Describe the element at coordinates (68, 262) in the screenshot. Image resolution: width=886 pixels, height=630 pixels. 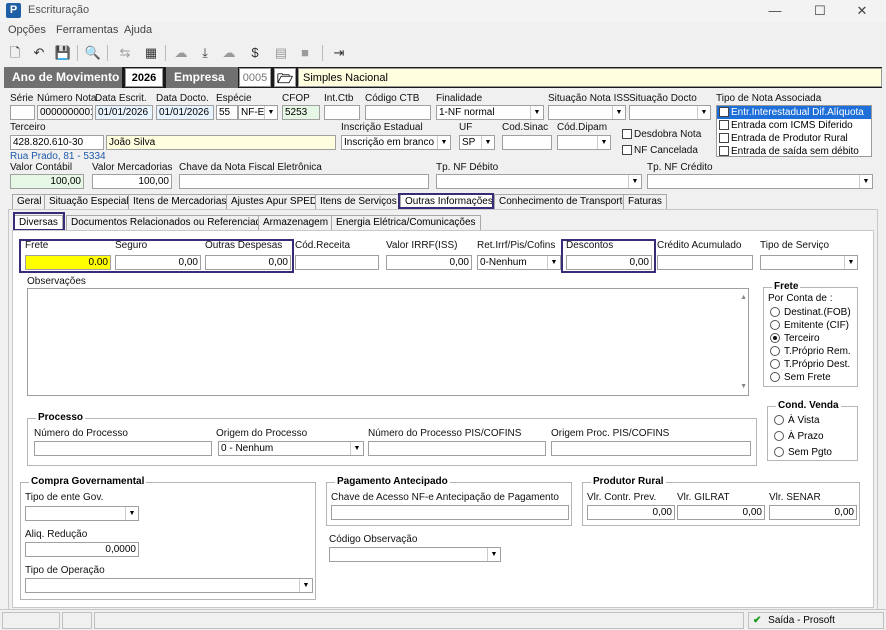
I see `frete-input: 0.00` at that location.